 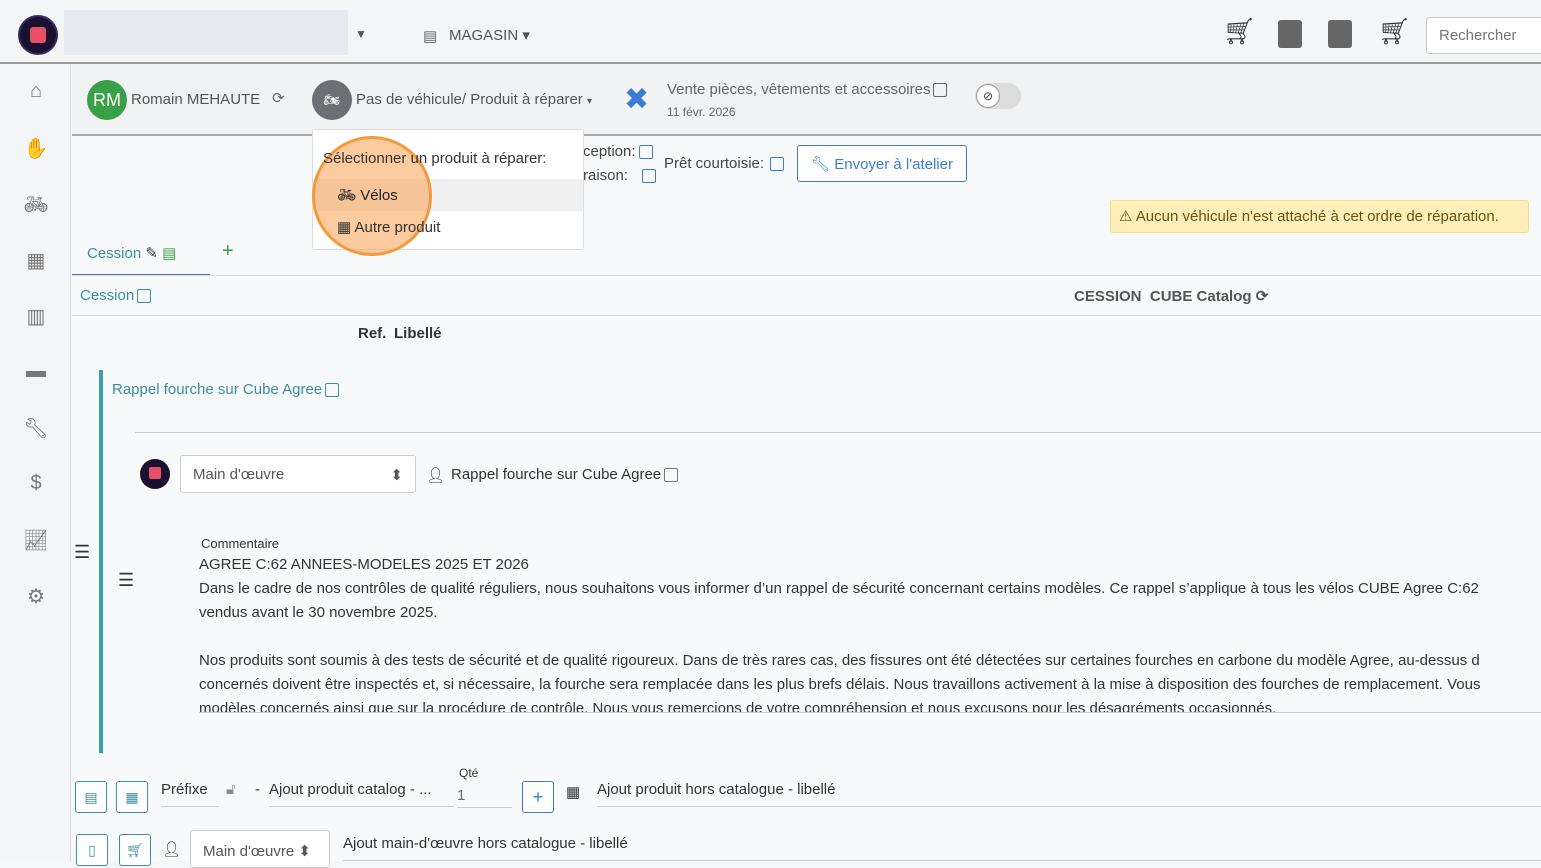 I want to click on register-check-icon: ▤, so click(x=169, y=253).